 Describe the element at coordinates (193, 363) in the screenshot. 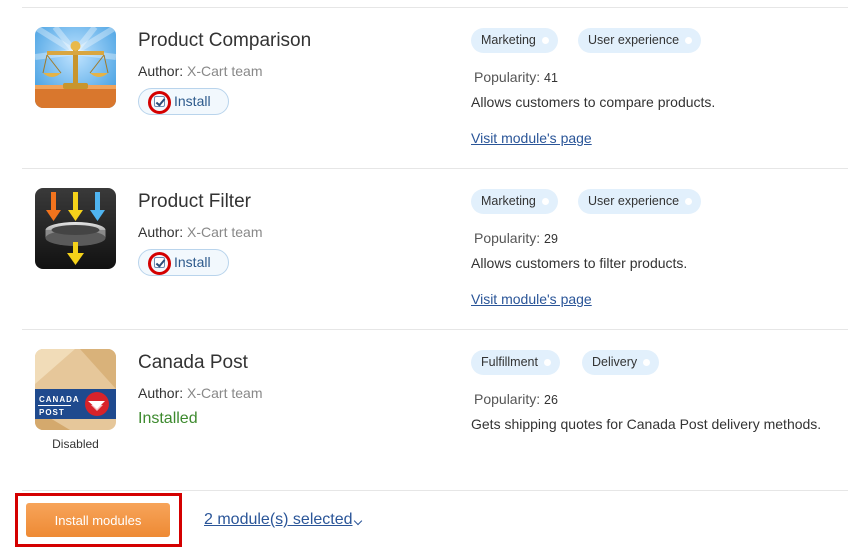

I see `module-title: Canada Post` at that location.